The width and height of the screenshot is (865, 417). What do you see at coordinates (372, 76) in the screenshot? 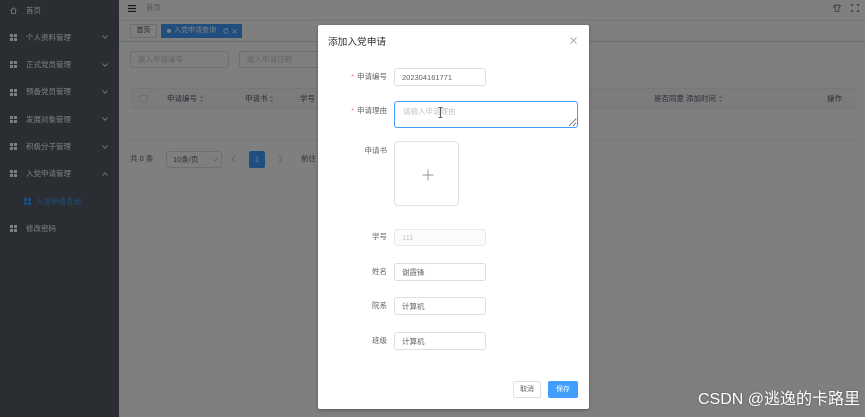
I see `field-label-text: 申请编号` at bounding box center [372, 76].